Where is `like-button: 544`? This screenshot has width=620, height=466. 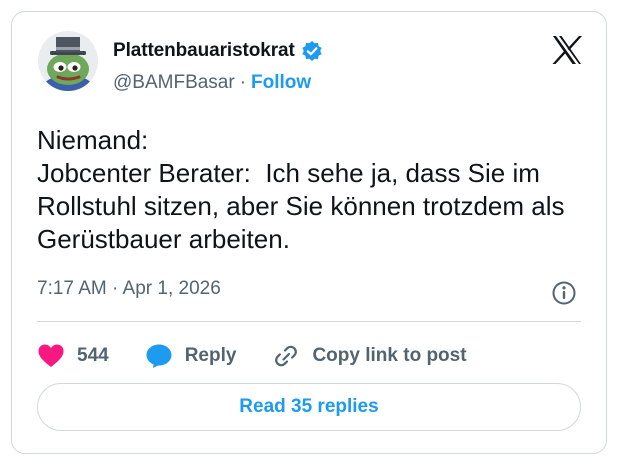 like-button: 544 is located at coordinates (73, 356).